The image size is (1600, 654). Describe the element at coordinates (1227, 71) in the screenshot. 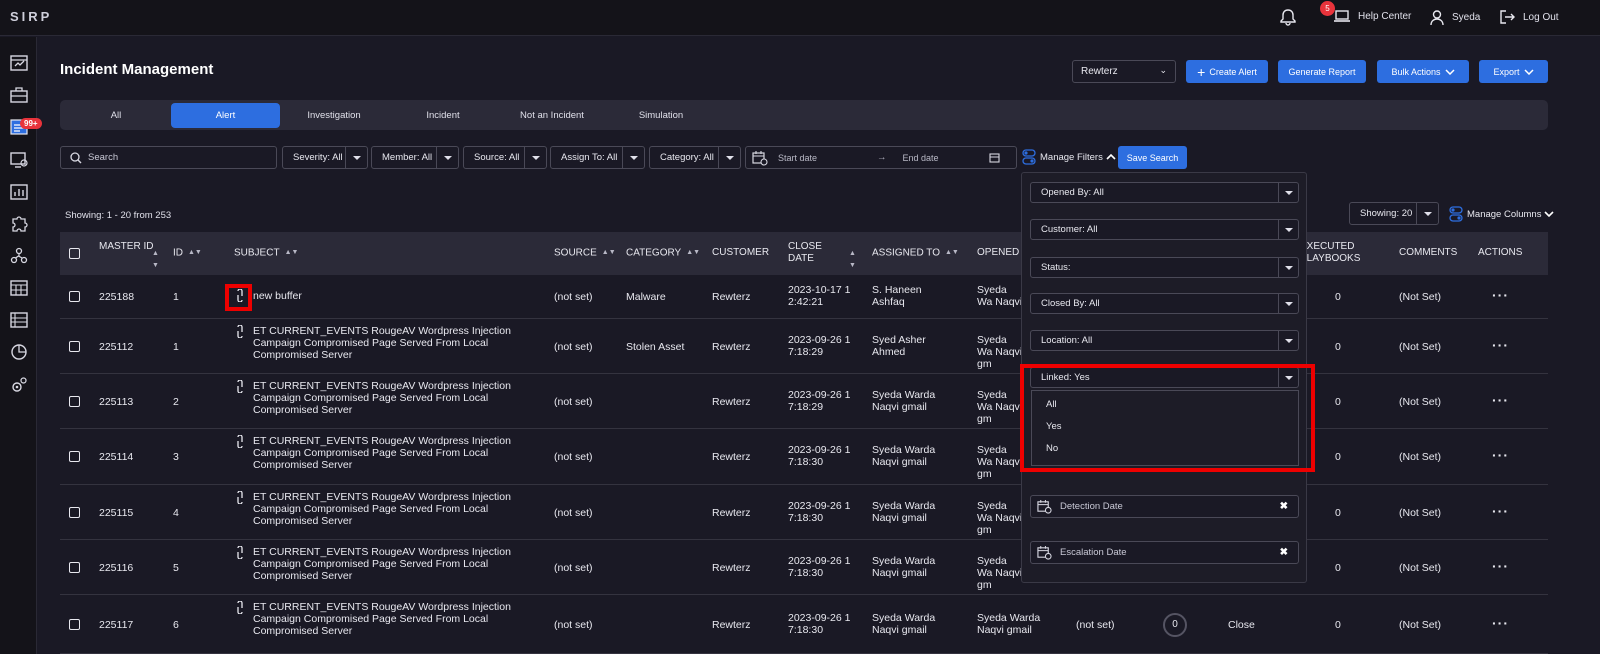

I see `create-alert-button: + Create Alert` at that location.